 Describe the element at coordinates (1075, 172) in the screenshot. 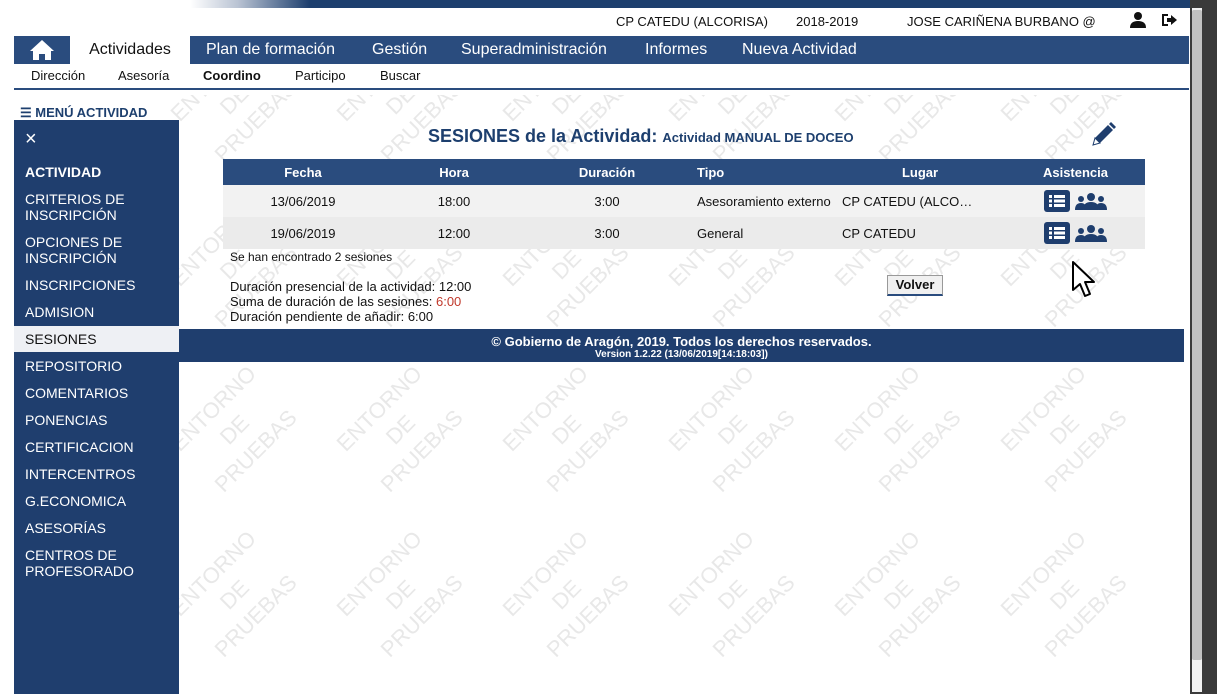

I see `col-asistencia: Asistencia` at that location.